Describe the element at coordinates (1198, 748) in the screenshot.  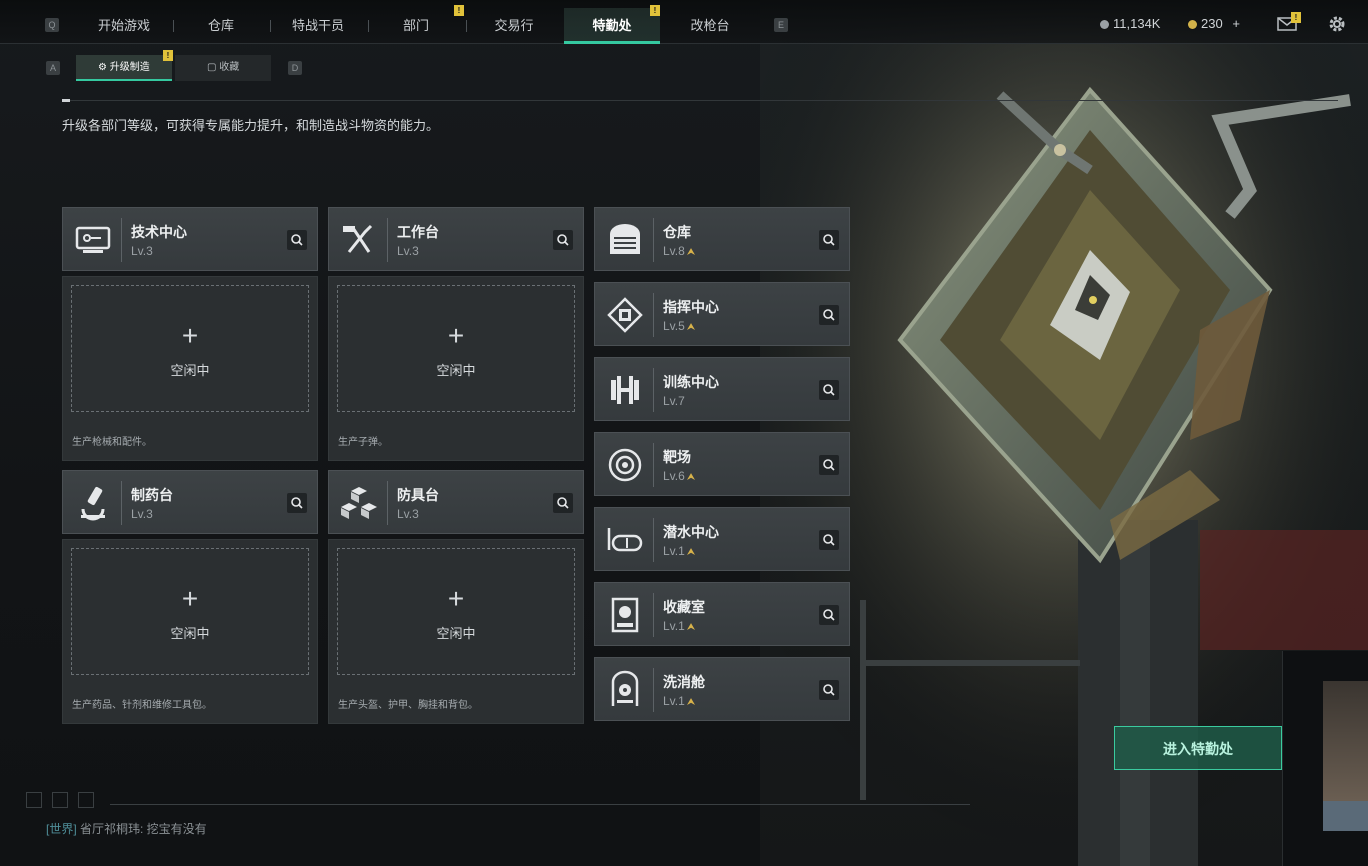
I see `enter-special-ops-button: 进入特勤处` at that location.